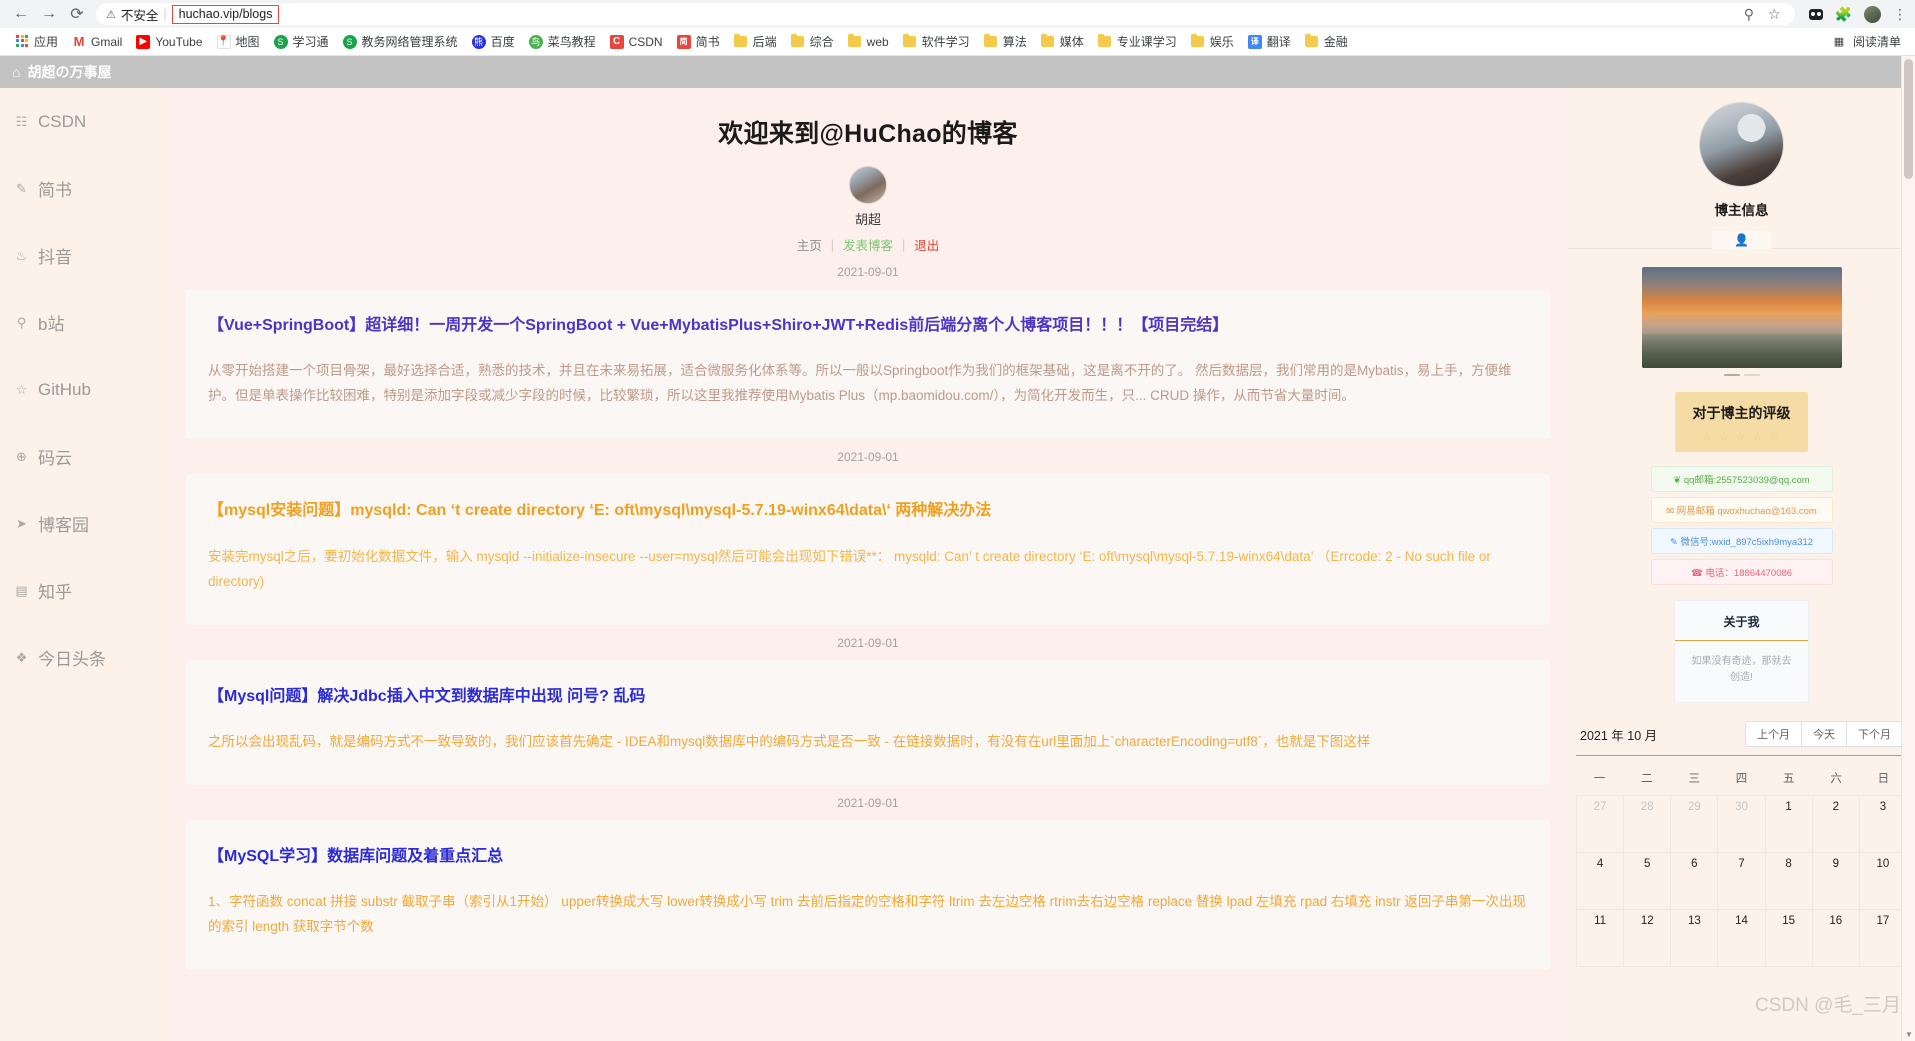 The height and width of the screenshot is (1041, 1915). I want to click on bookmark-web: web, so click(868, 42).